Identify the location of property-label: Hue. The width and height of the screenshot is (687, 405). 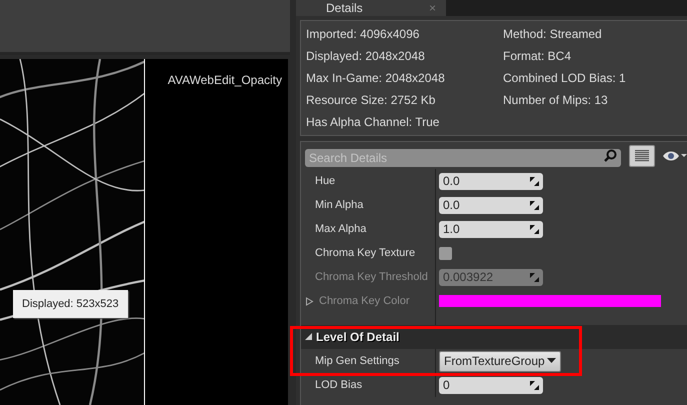
(325, 181).